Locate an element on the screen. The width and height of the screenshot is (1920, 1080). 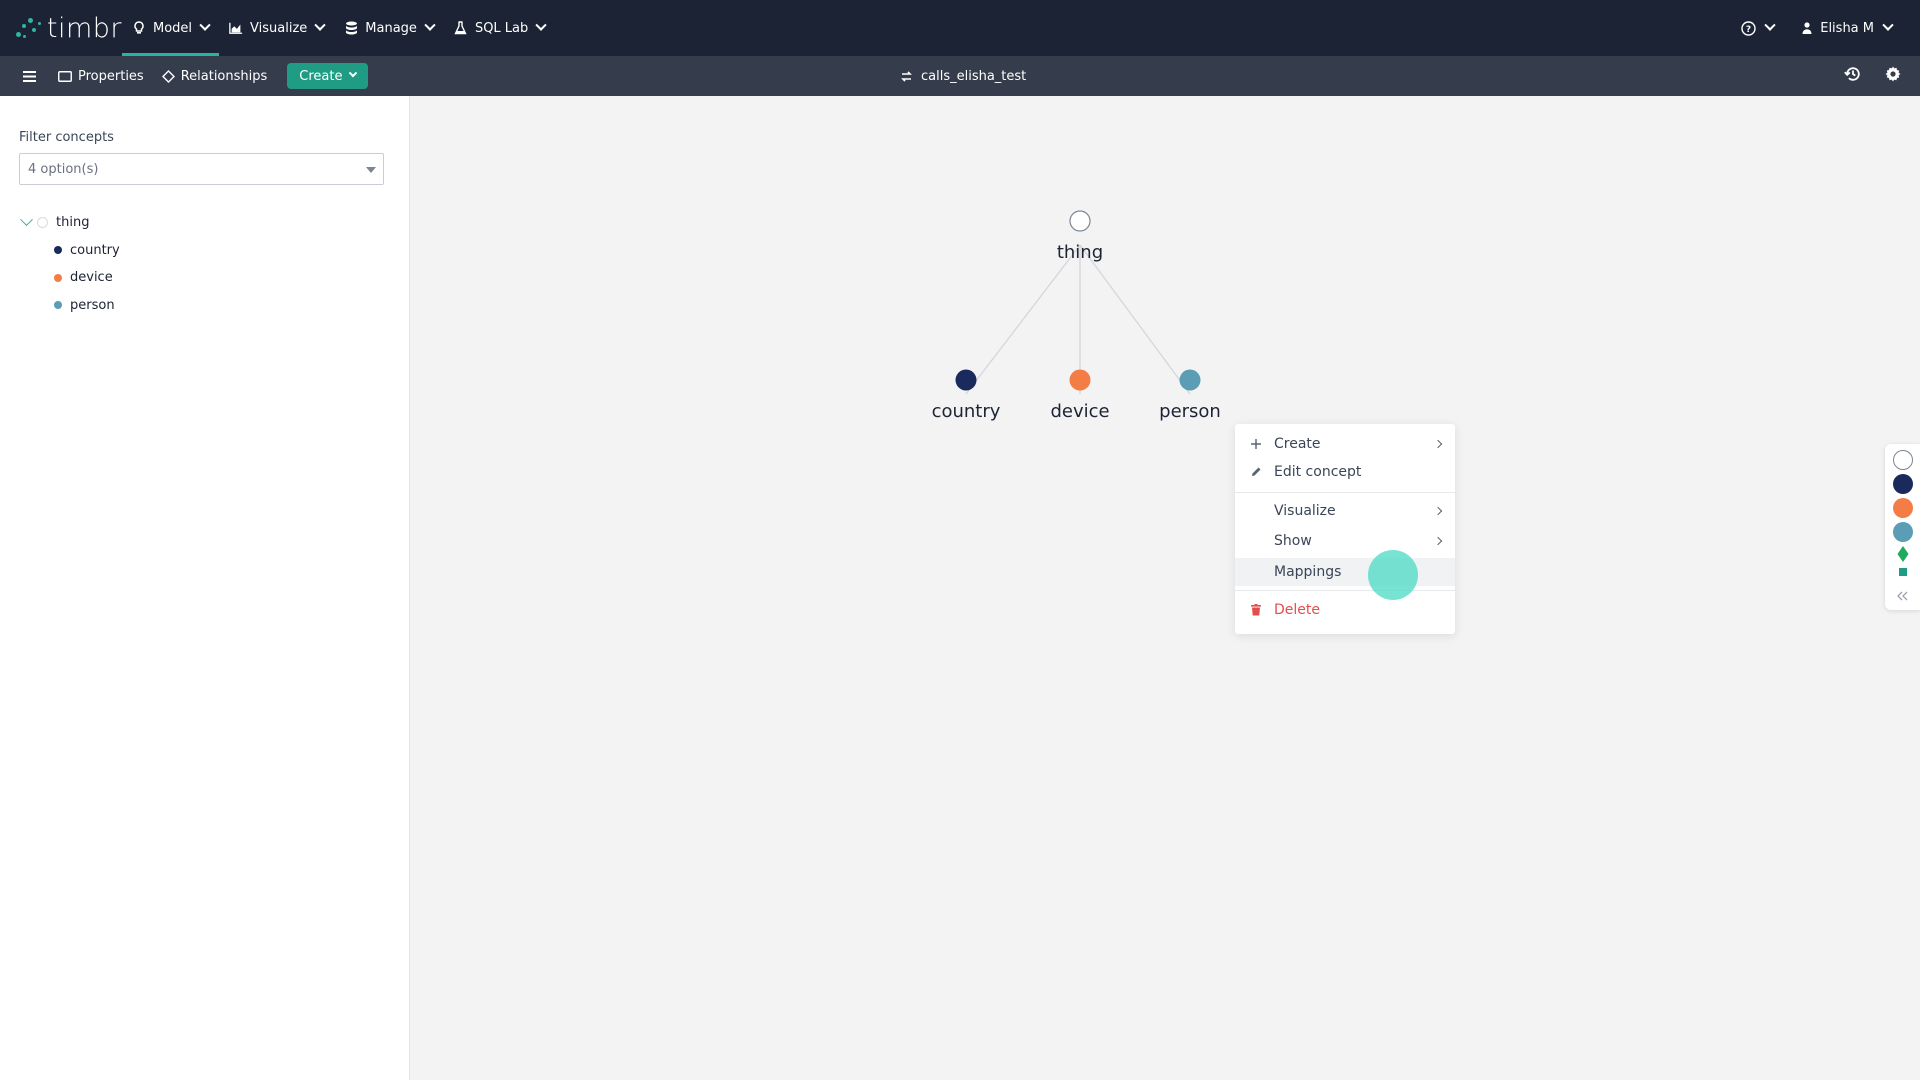
ctx-visualize-label: Visualize is located at coordinates (1305, 511).